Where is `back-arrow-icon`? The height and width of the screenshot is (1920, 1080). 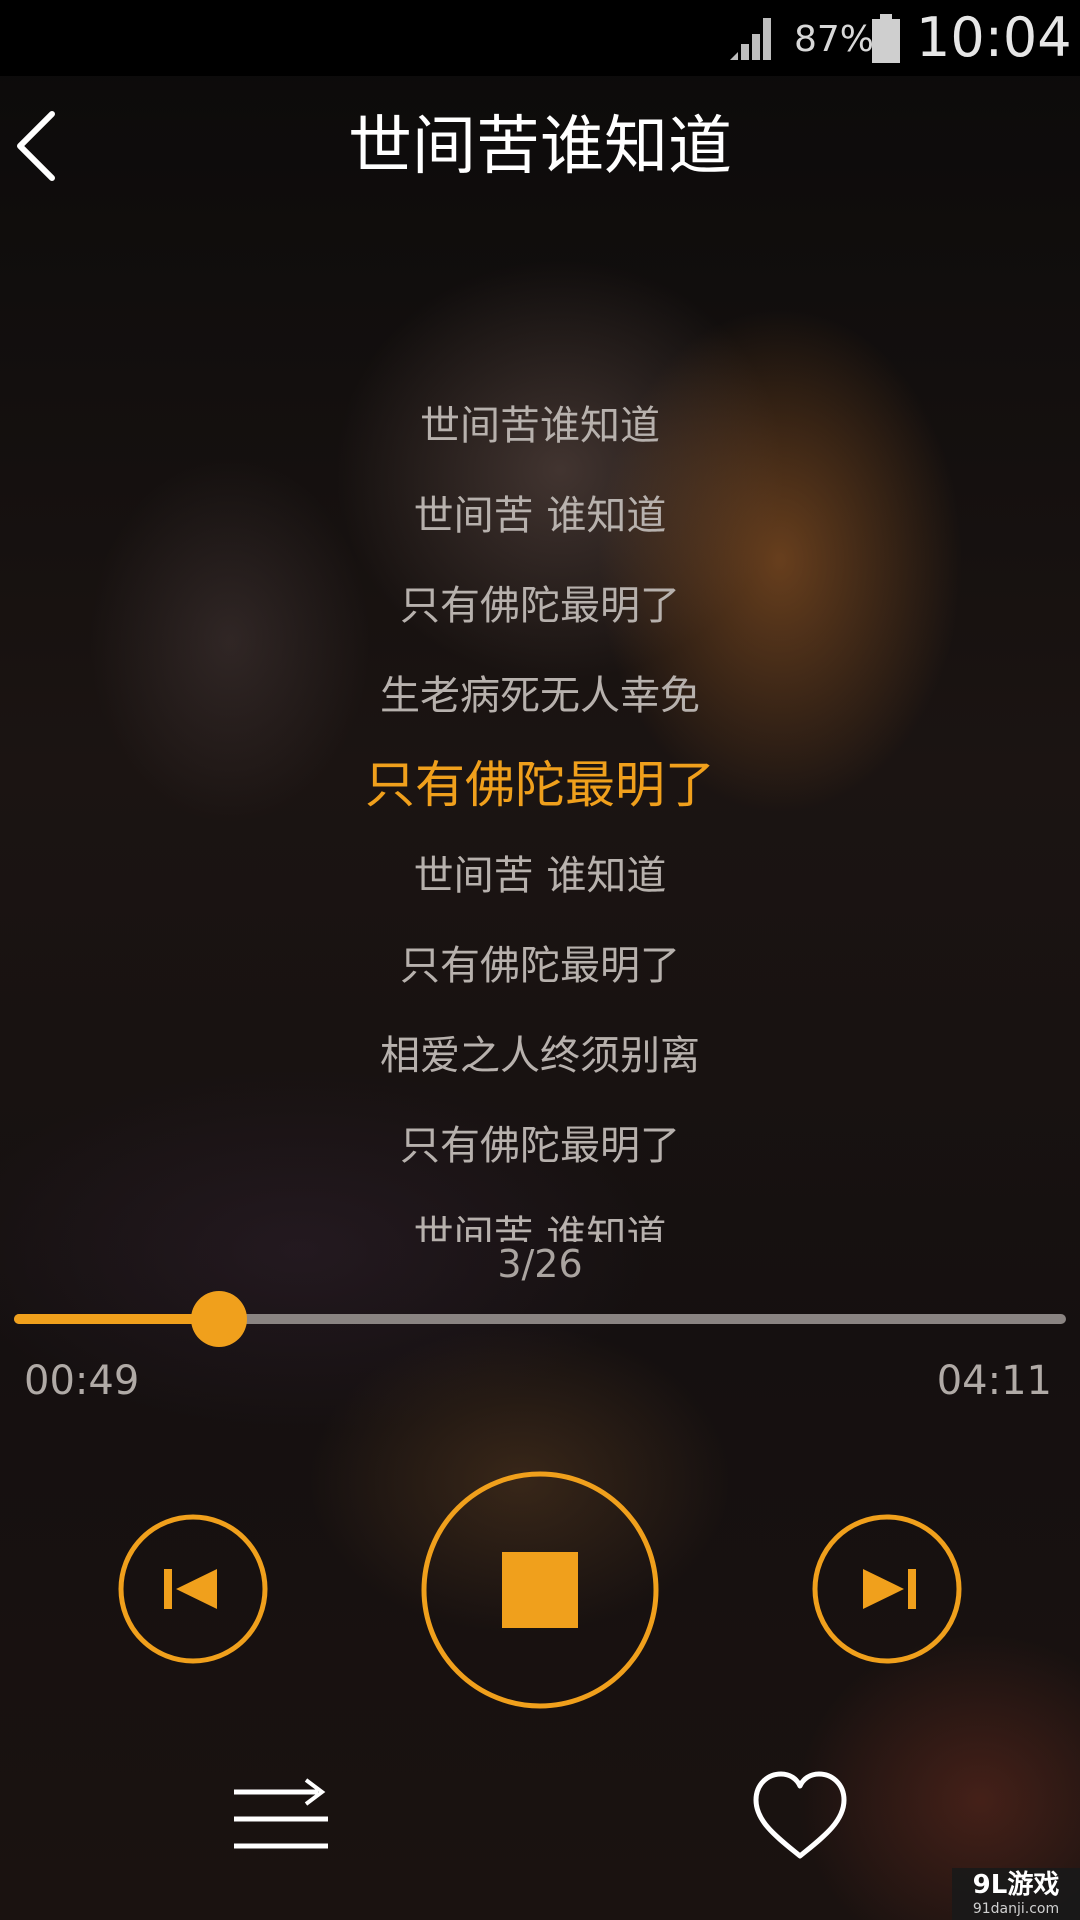
back-arrow-icon is located at coordinates (36, 146).